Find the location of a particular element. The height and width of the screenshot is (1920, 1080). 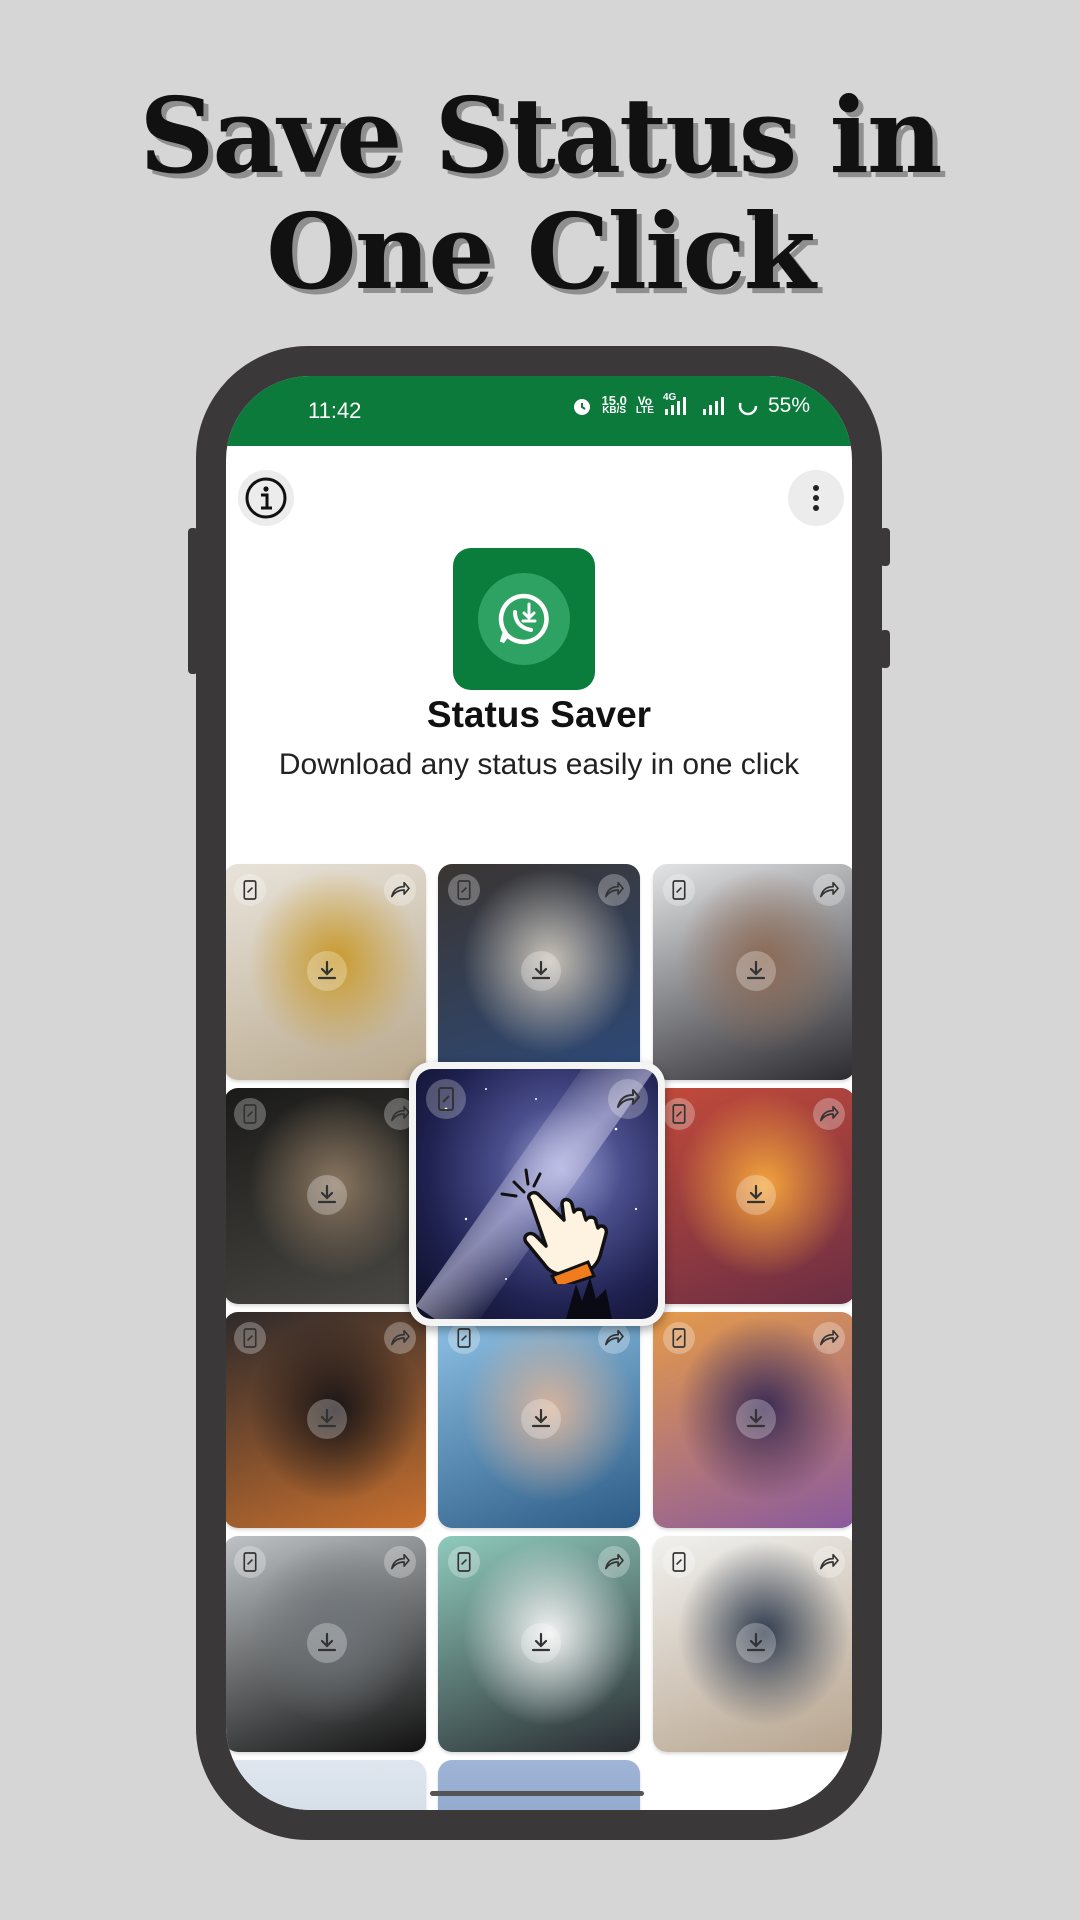

phone-side-button-left is located at coordinates (193, 601).